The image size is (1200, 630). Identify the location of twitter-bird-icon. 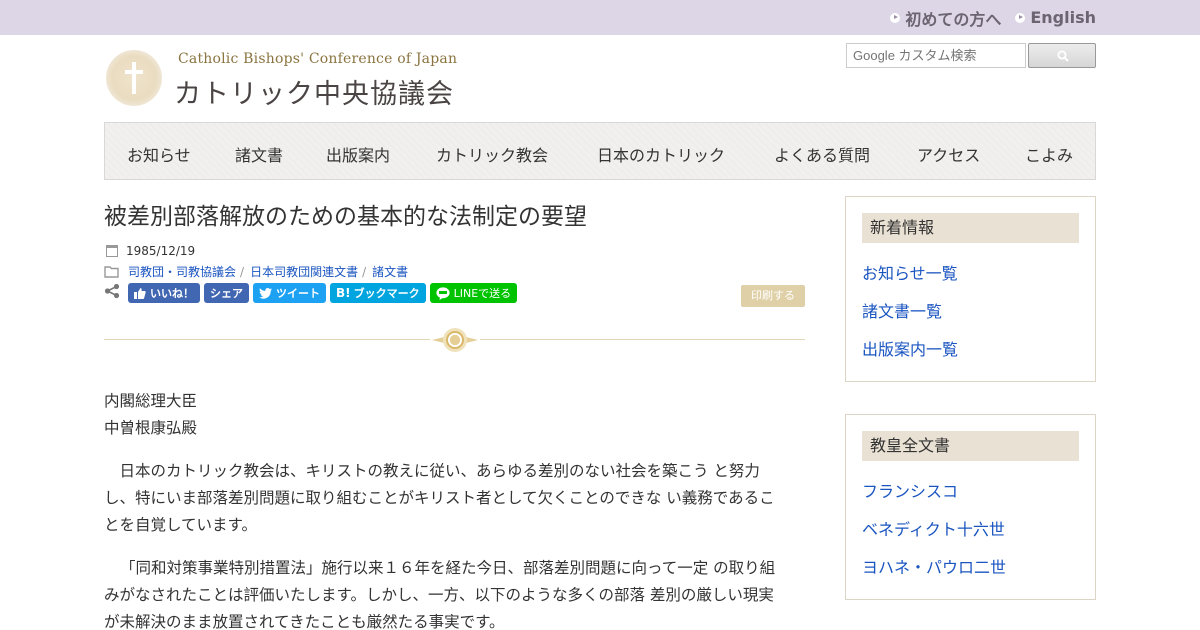
(265, 293).